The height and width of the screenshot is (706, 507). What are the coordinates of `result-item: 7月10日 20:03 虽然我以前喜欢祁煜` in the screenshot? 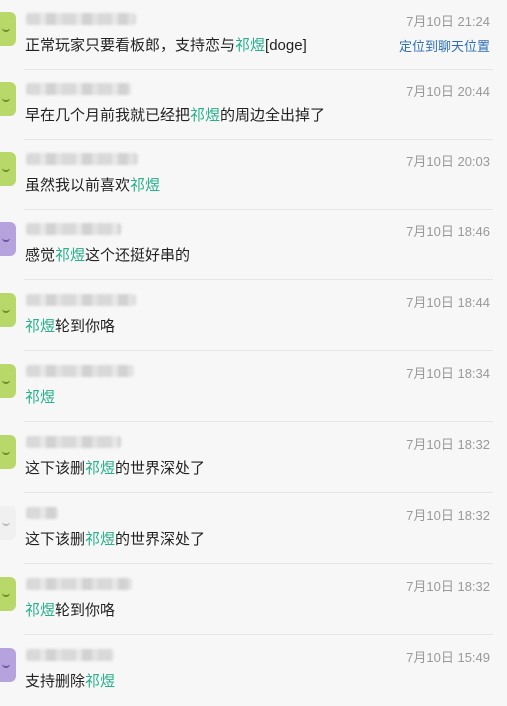 It's located at (253, 175).